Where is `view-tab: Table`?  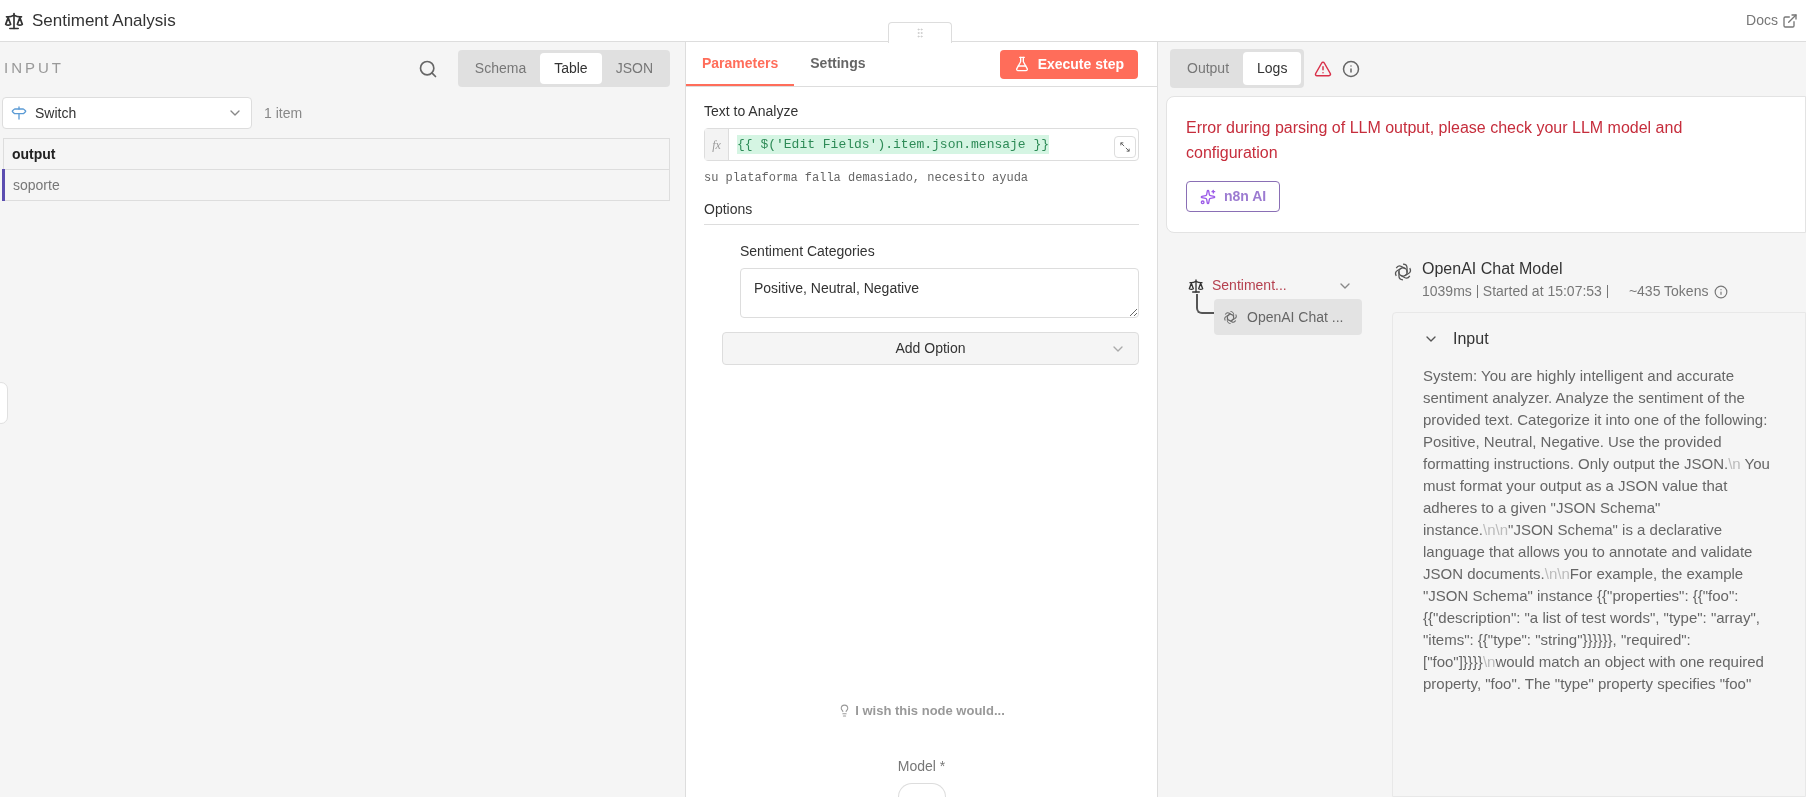 view-tab: Table is located at coordinates (571, 68).